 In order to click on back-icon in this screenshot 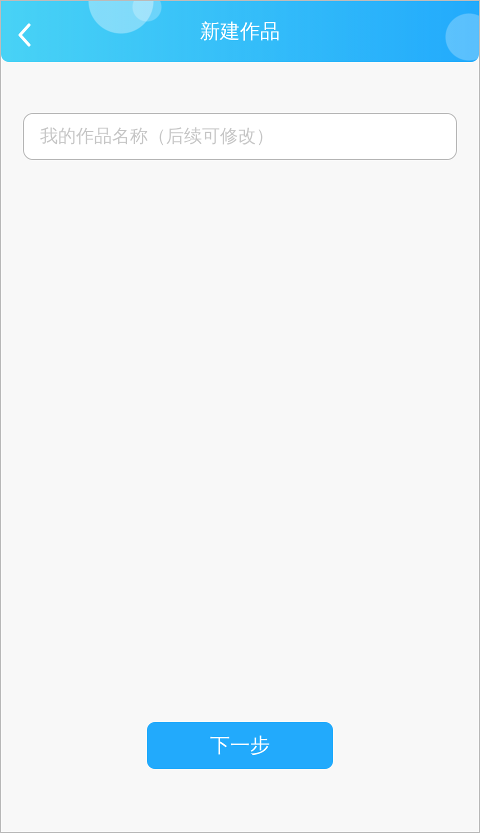, I will do `click(24, 35)`.